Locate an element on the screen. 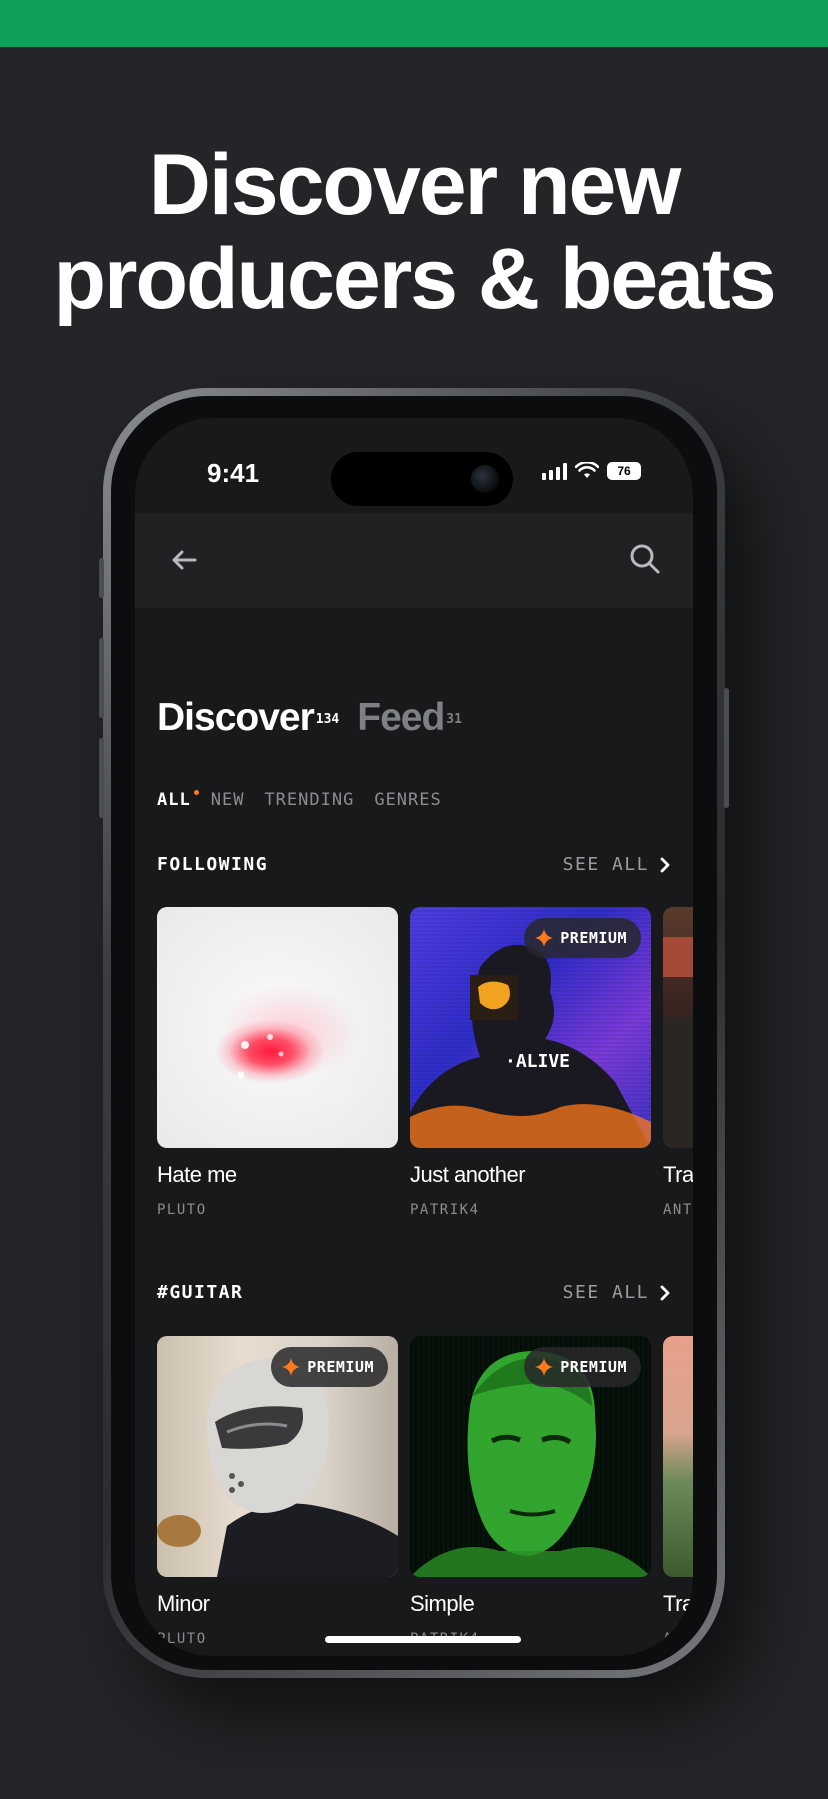 The width and height of the screenshot is (828, 1799). volume-down-button is located at coordinates (101, 778).